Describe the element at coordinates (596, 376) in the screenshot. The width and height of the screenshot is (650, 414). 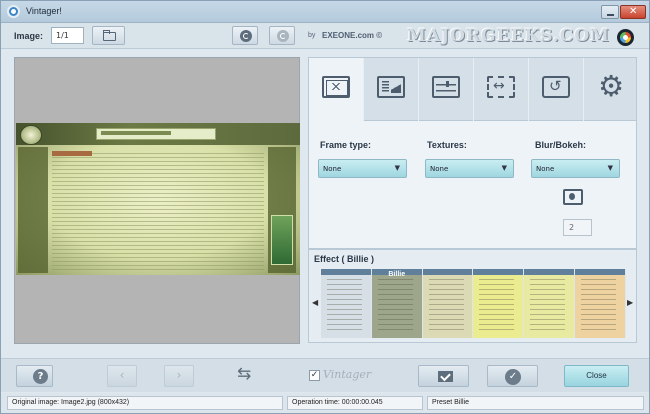
I see `close-button: Close` at that location.